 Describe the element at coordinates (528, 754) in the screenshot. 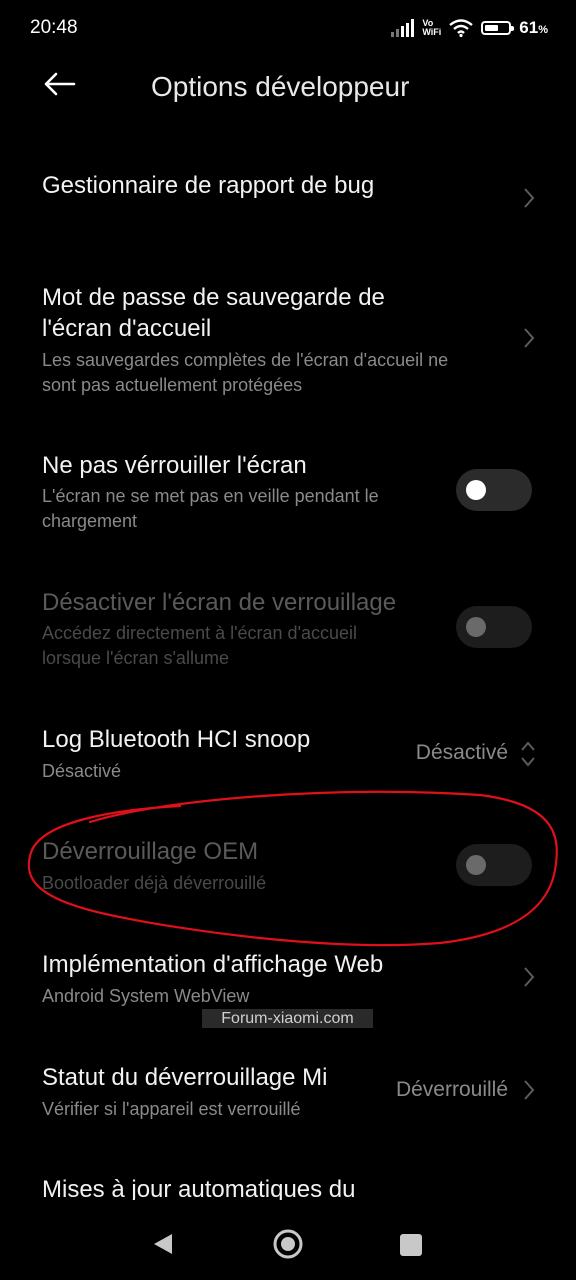

I see `up-down-chevron-icon` at that location.